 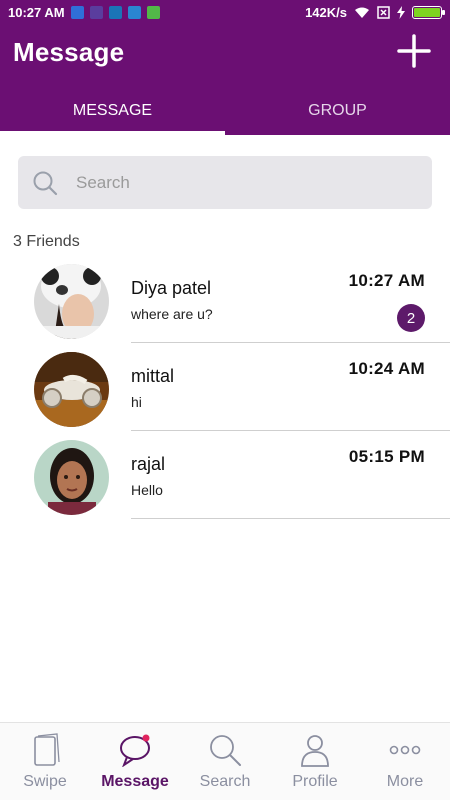 I want to click on charging-icon, so click(x=401, y=12).